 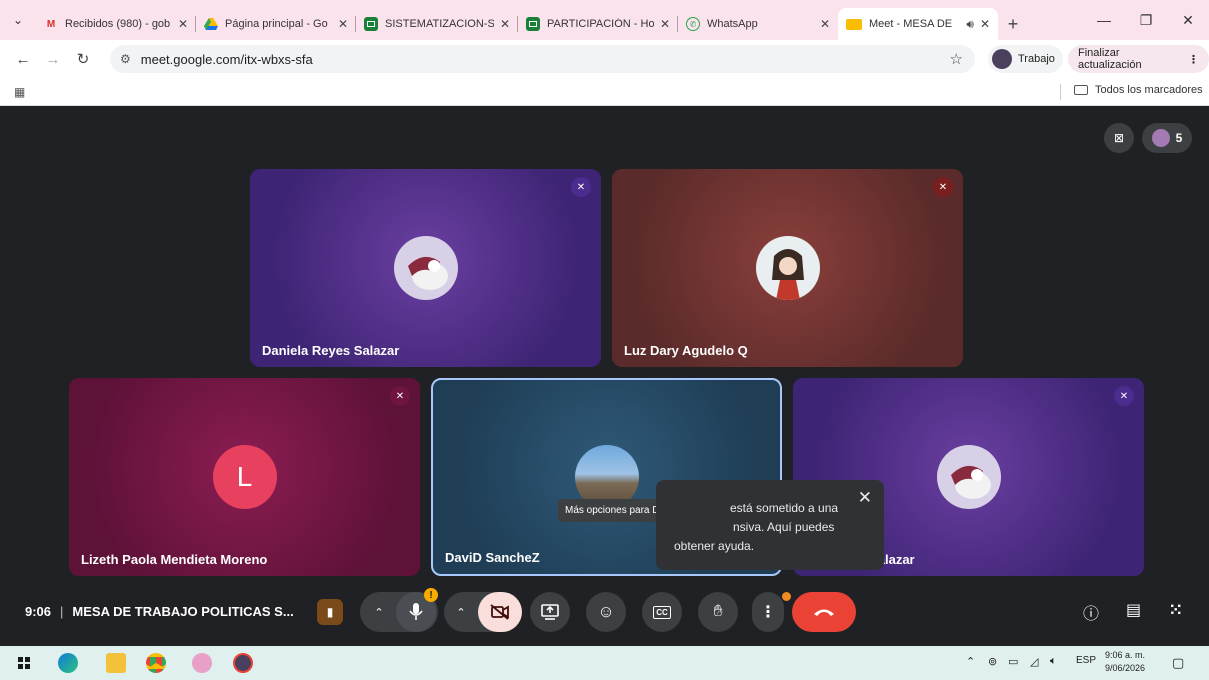 I want to click on show-hidden-icons: ⌃, so click(x=970, y=661).